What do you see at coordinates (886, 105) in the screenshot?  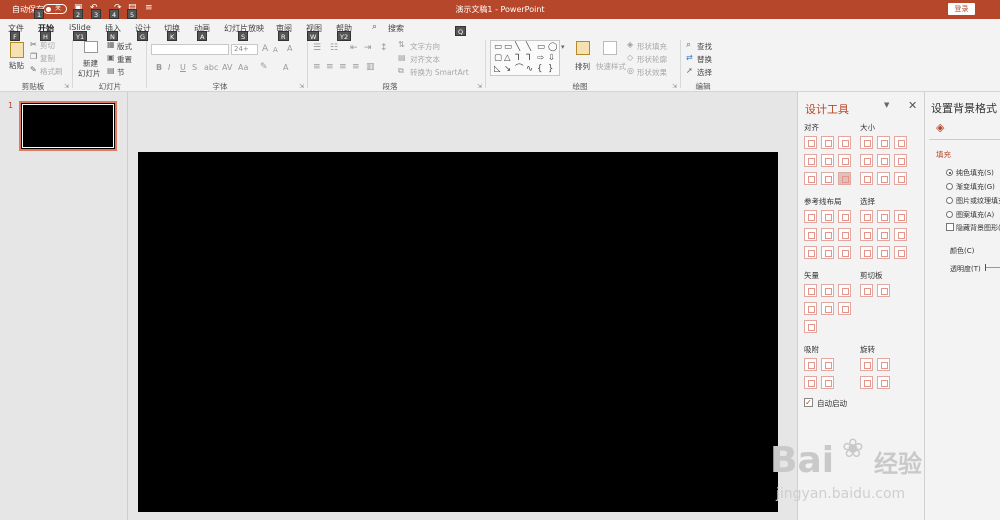 I see `pane-options-icon: ▼` at bounding box center [886, 105].